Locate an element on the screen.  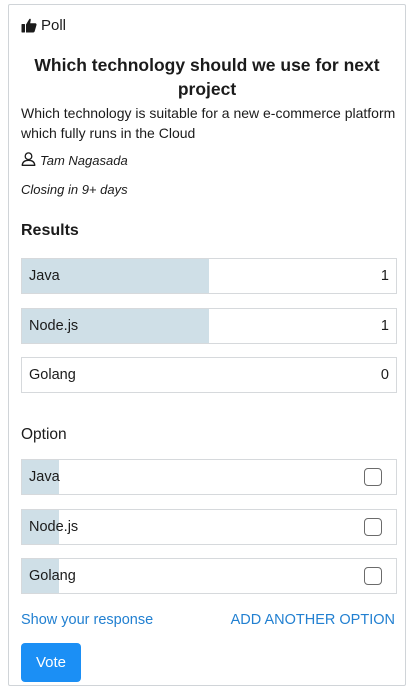
result-row-golang: Golang 0 is located at coordinates (209, 375).